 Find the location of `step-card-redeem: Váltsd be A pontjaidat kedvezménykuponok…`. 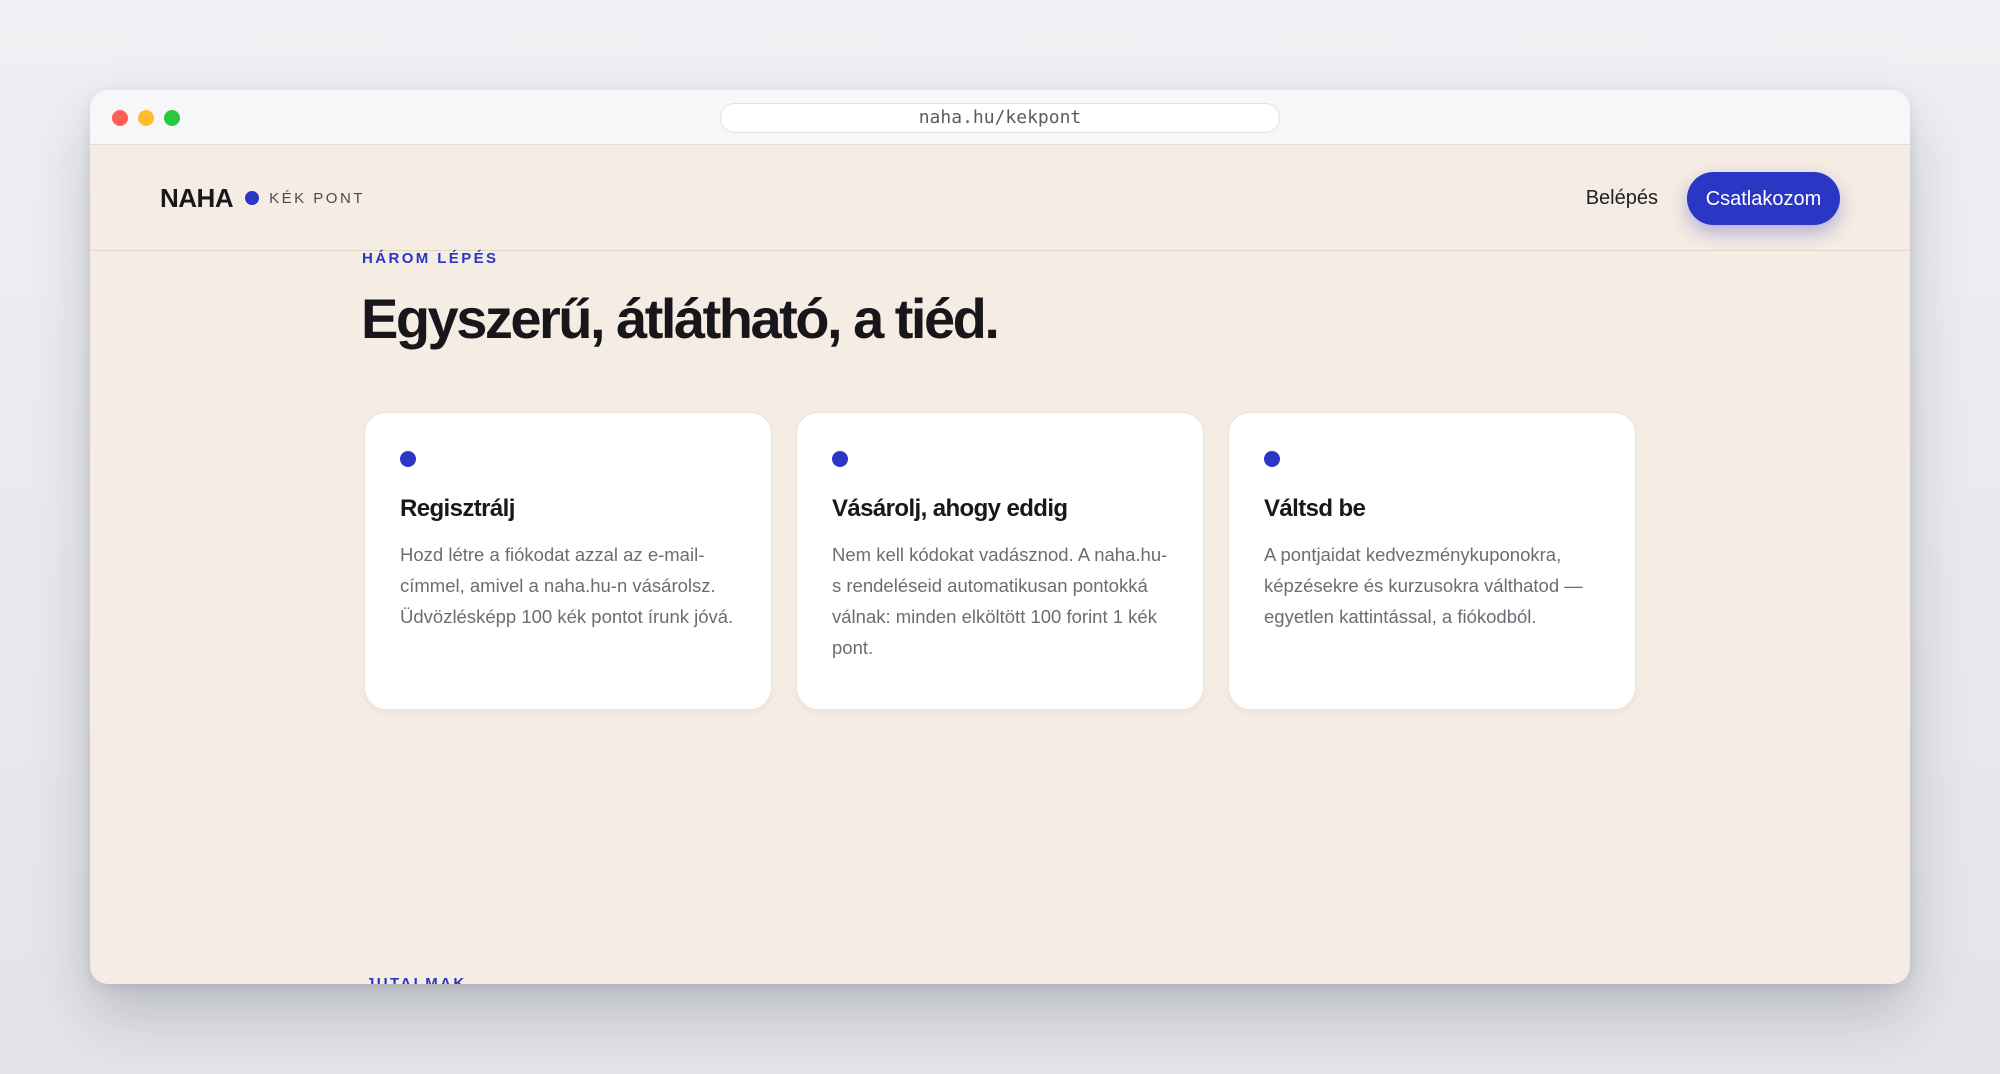

step-card-redeem: Váltsd be A pontjaidat kedvezménykuponok… is located at coordinates (1432, 561).